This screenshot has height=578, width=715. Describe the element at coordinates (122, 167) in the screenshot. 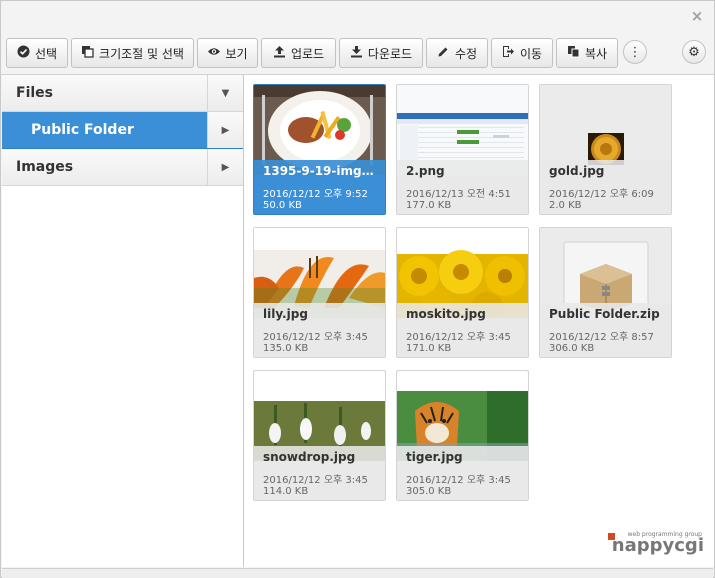

I see `sidebar-item-images: Images ▶` at that location.